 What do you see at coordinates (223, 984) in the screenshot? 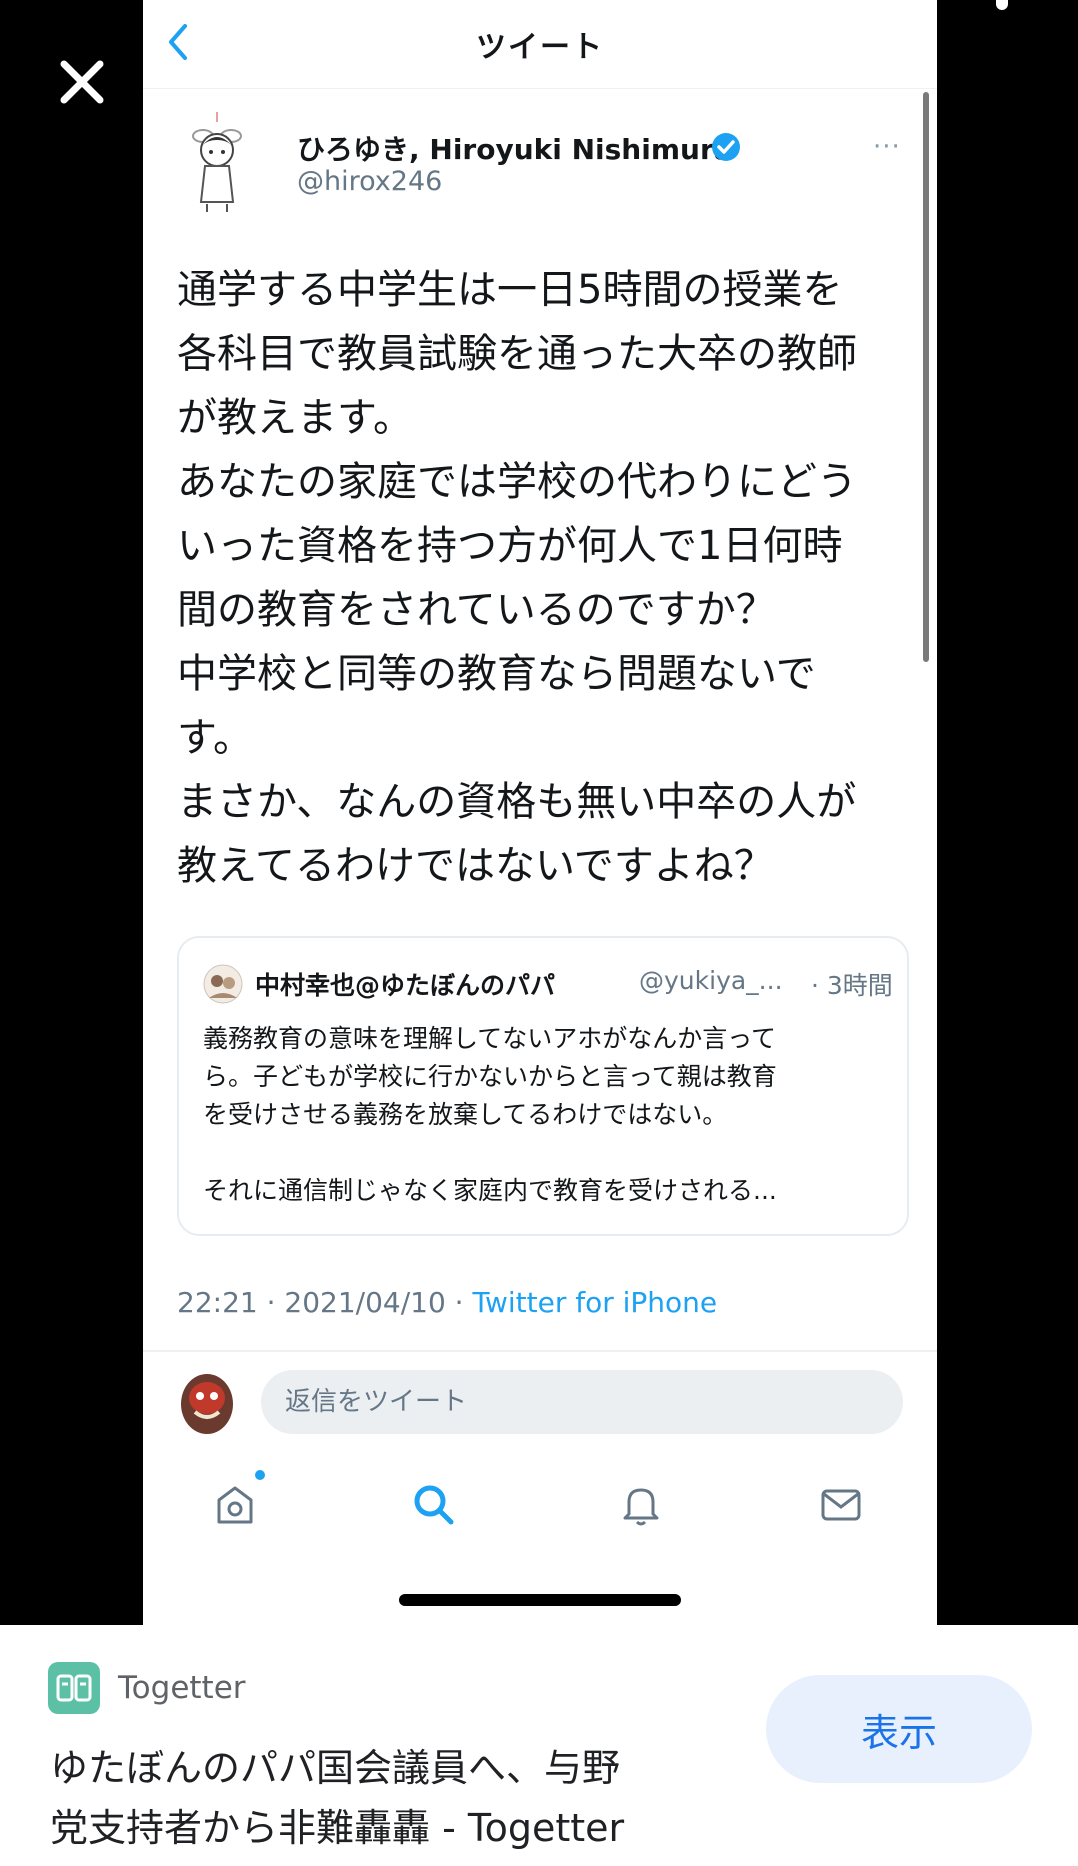
I see `quoted-author-avatar` at bounding box center [223, 984].